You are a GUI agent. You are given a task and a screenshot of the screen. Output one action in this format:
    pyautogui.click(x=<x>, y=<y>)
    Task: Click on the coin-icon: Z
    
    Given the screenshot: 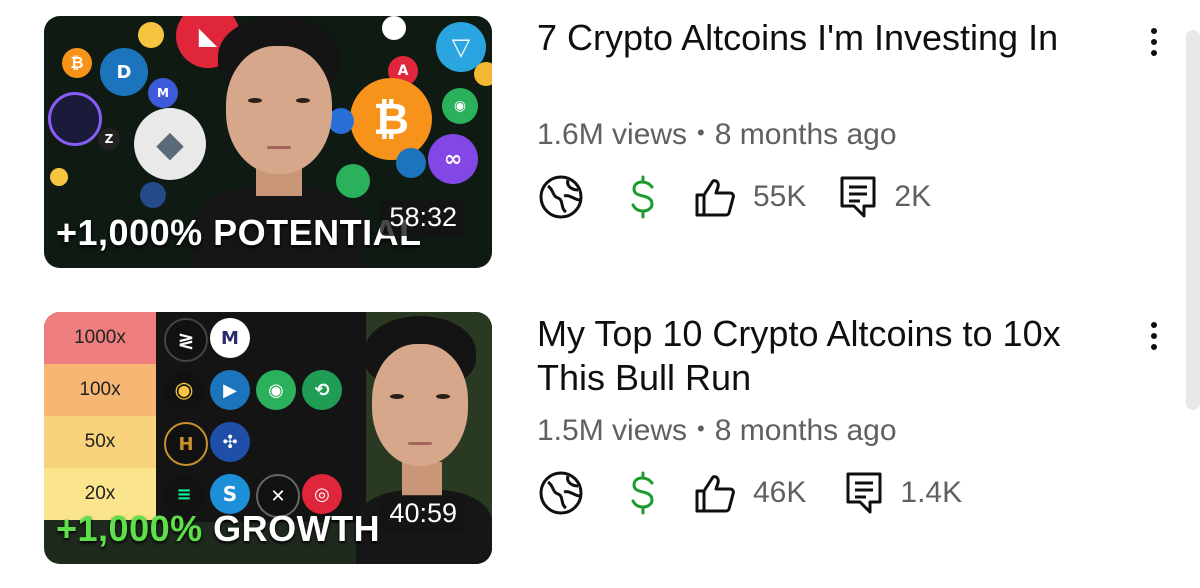 What is the action you would take?
    pyautogui.click(x=109, y=139)
    